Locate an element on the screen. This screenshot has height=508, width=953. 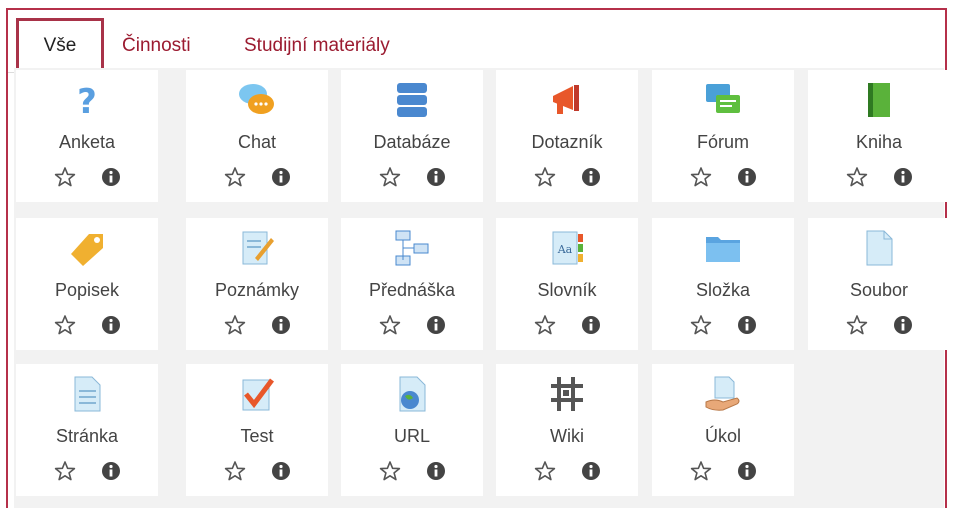
module-label: Anketa is located at coordinates (87, 142).